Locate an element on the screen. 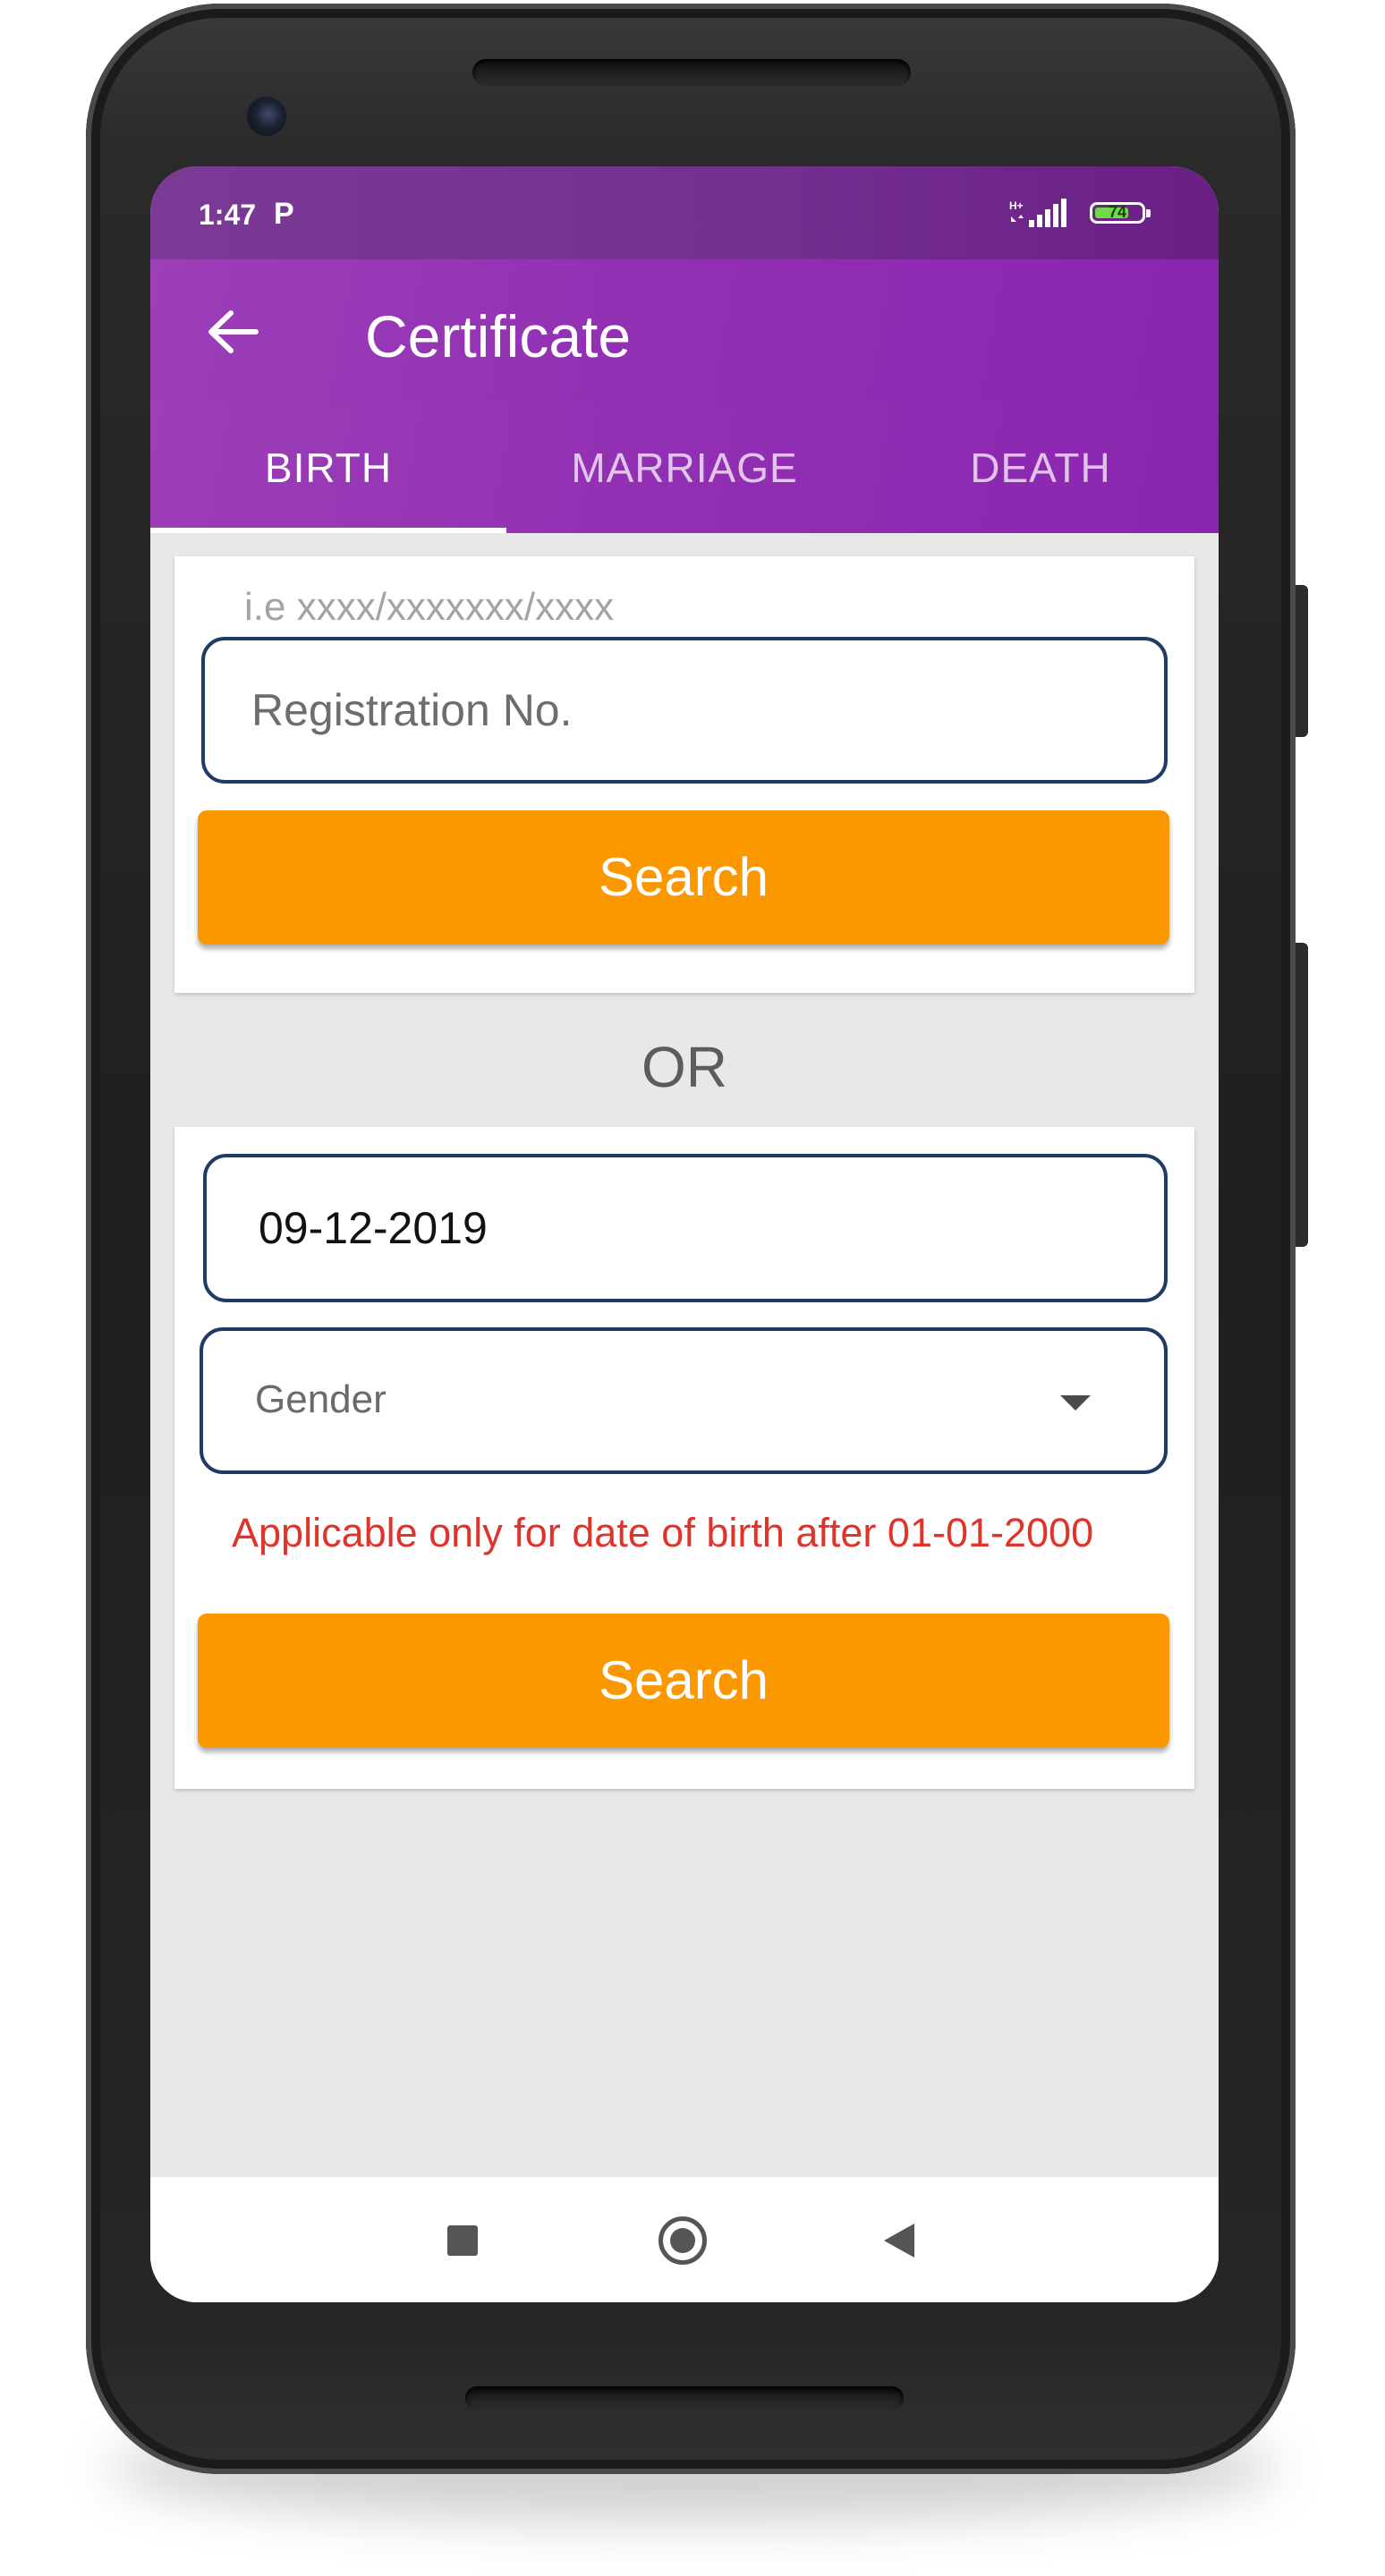 Image resolution: width=1385 pixels, height=2576 pixels. svg-text: H+ is located at coordinates (1016, 205).